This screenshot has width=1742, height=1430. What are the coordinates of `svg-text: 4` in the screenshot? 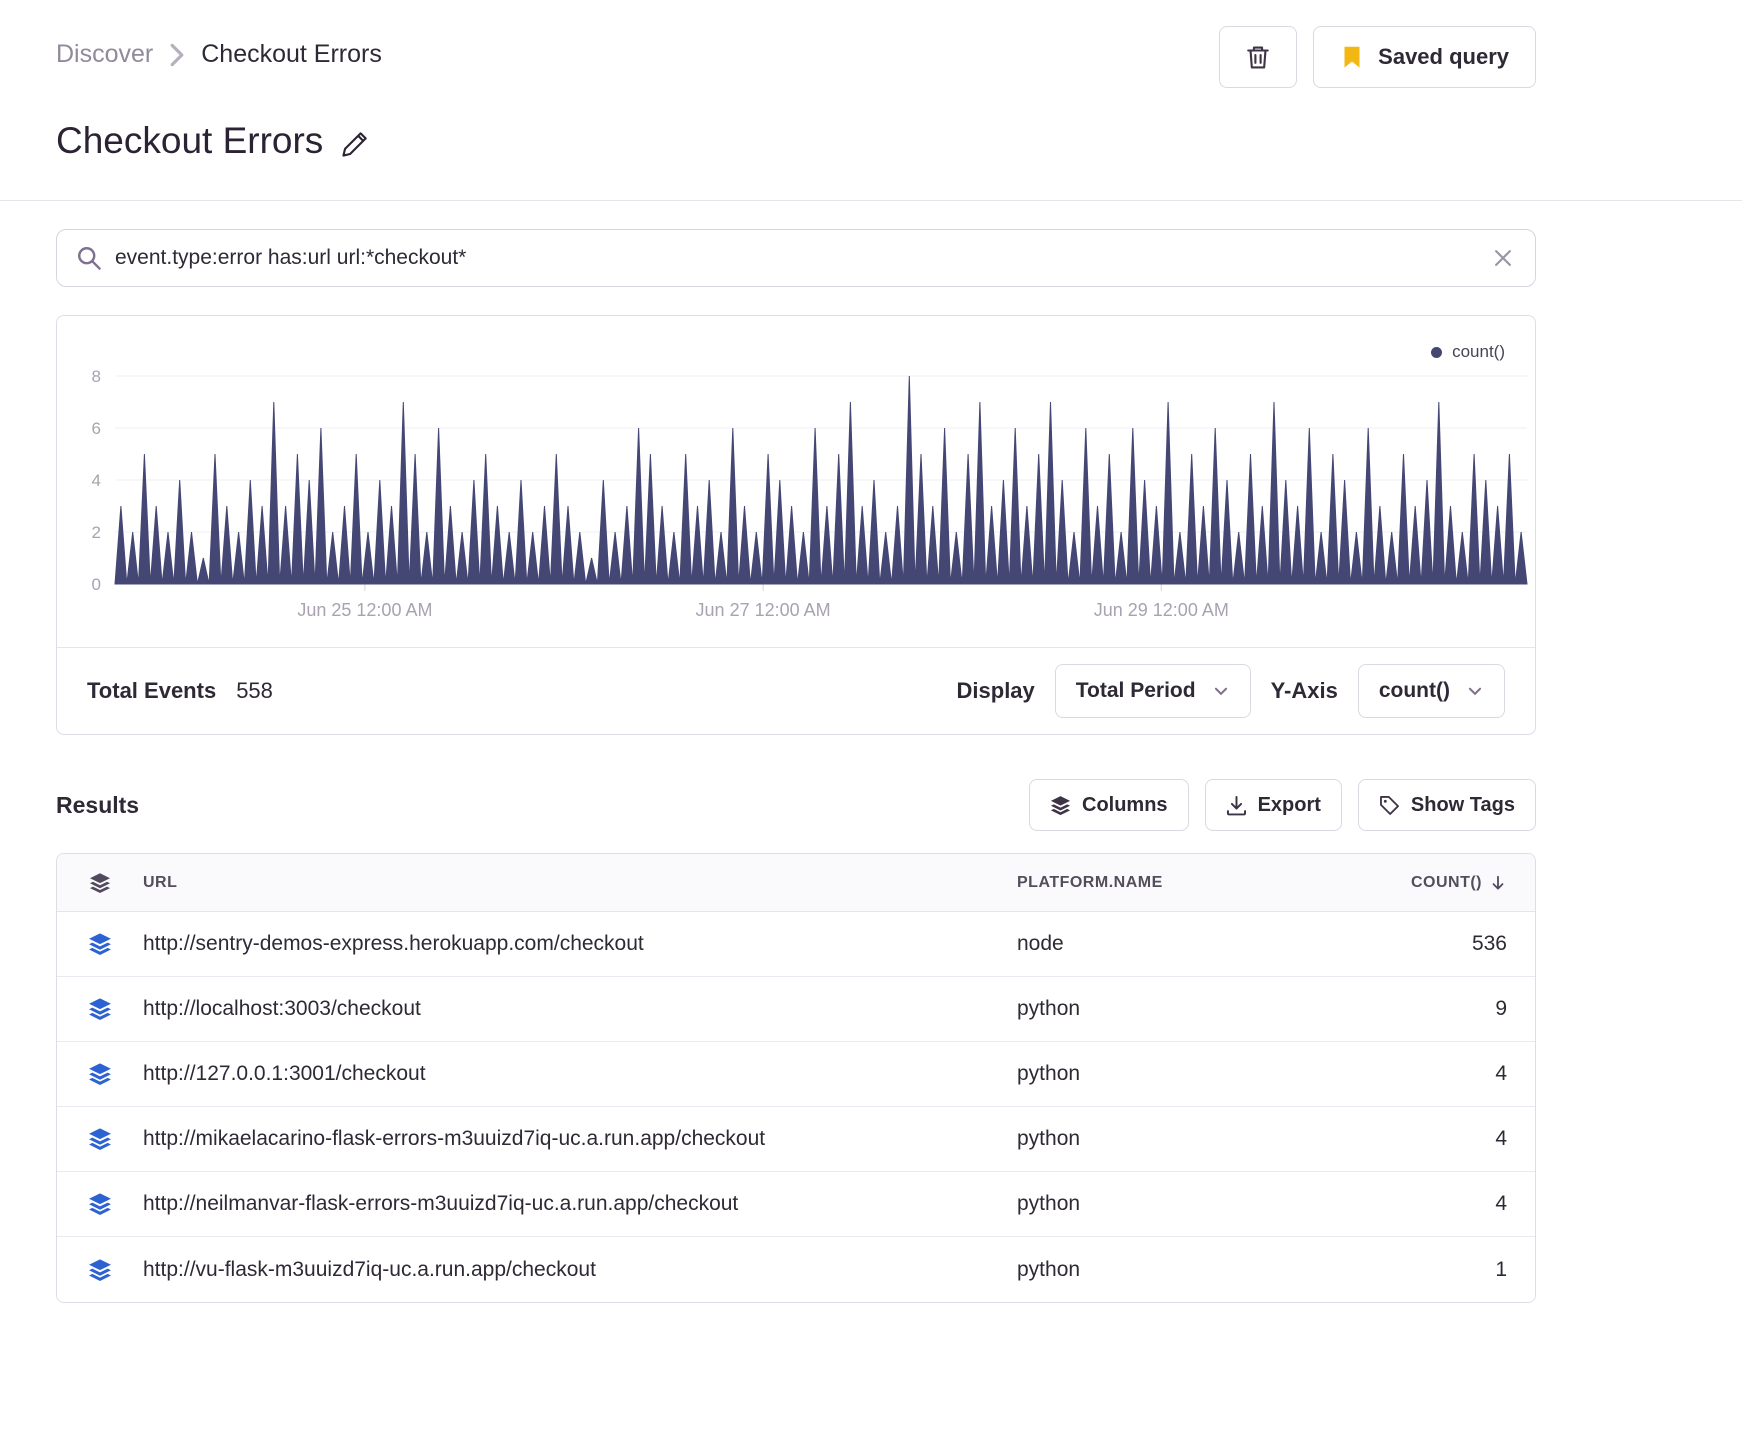 It's located at (96, 480).